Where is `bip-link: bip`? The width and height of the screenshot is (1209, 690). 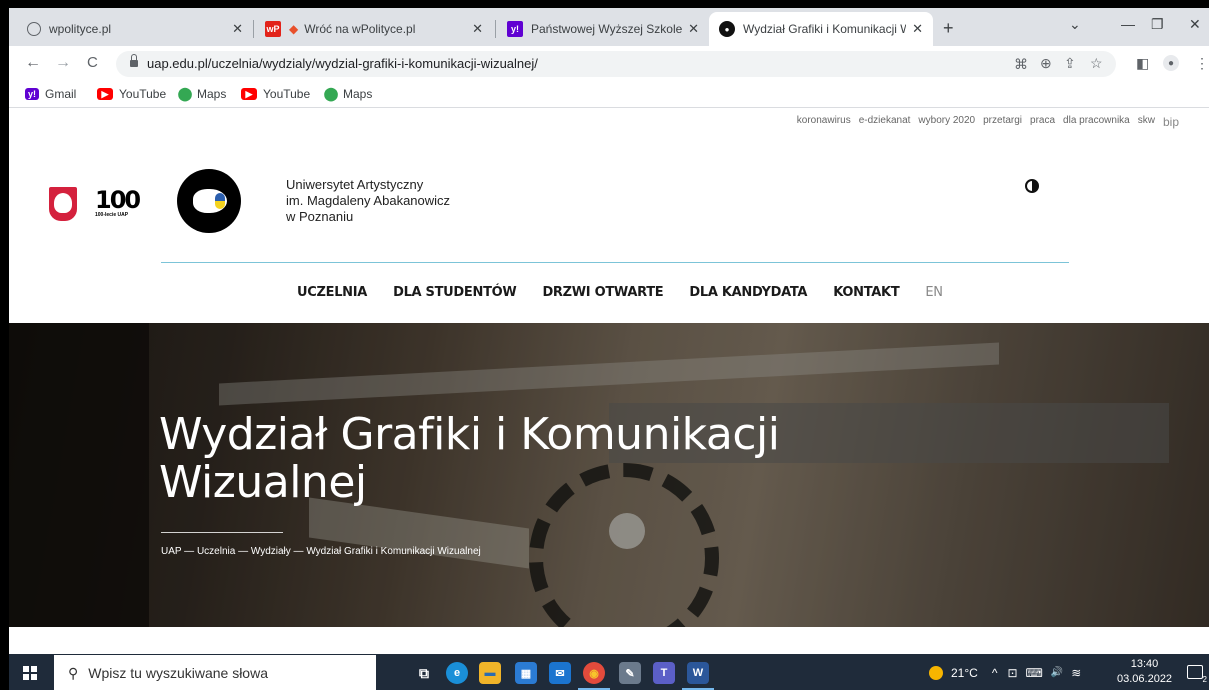
bip-link: bip is located at coordinates (1171, 122).